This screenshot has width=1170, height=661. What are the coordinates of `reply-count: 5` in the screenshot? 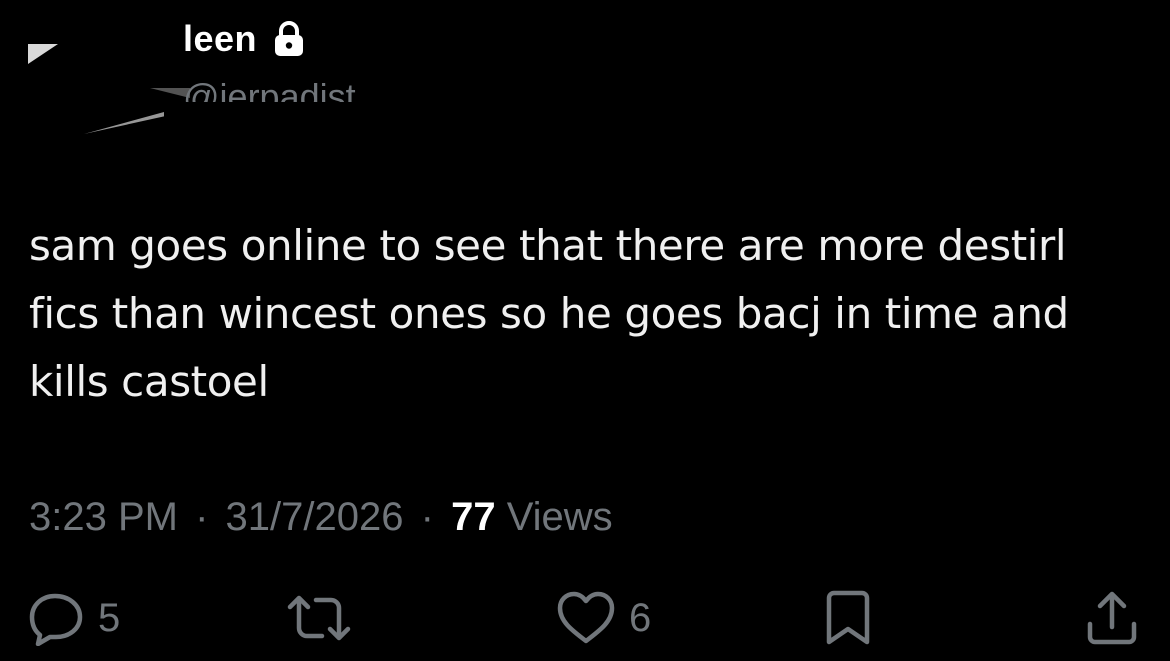 It's located at (109, 617).